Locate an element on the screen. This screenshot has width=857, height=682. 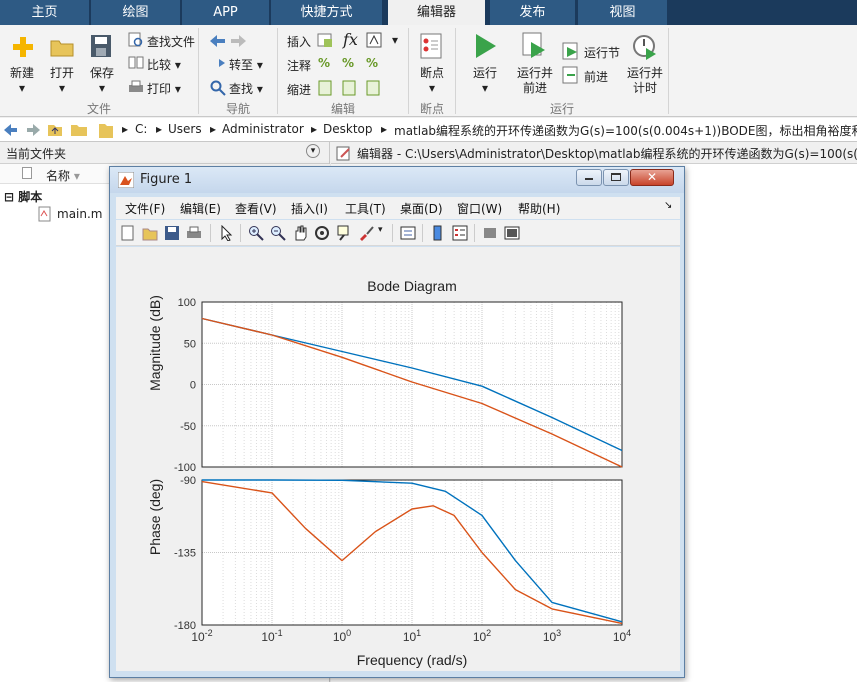
phase-axes: -90-135-18010-2 10-1 100 101 102 103 104 is located at coordinates (402, 559).